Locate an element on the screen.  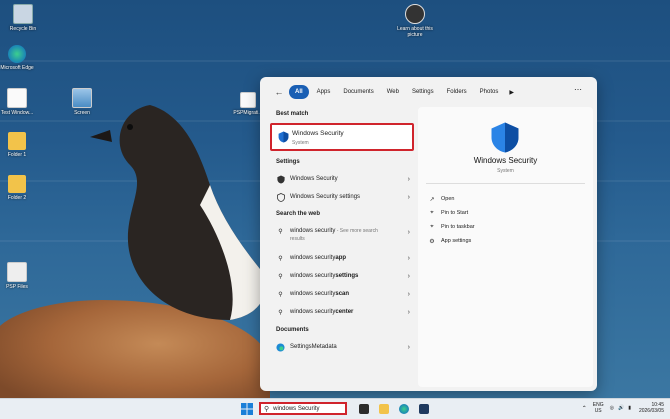
search-input-value: windows Security is located at coordinates (296, 409).